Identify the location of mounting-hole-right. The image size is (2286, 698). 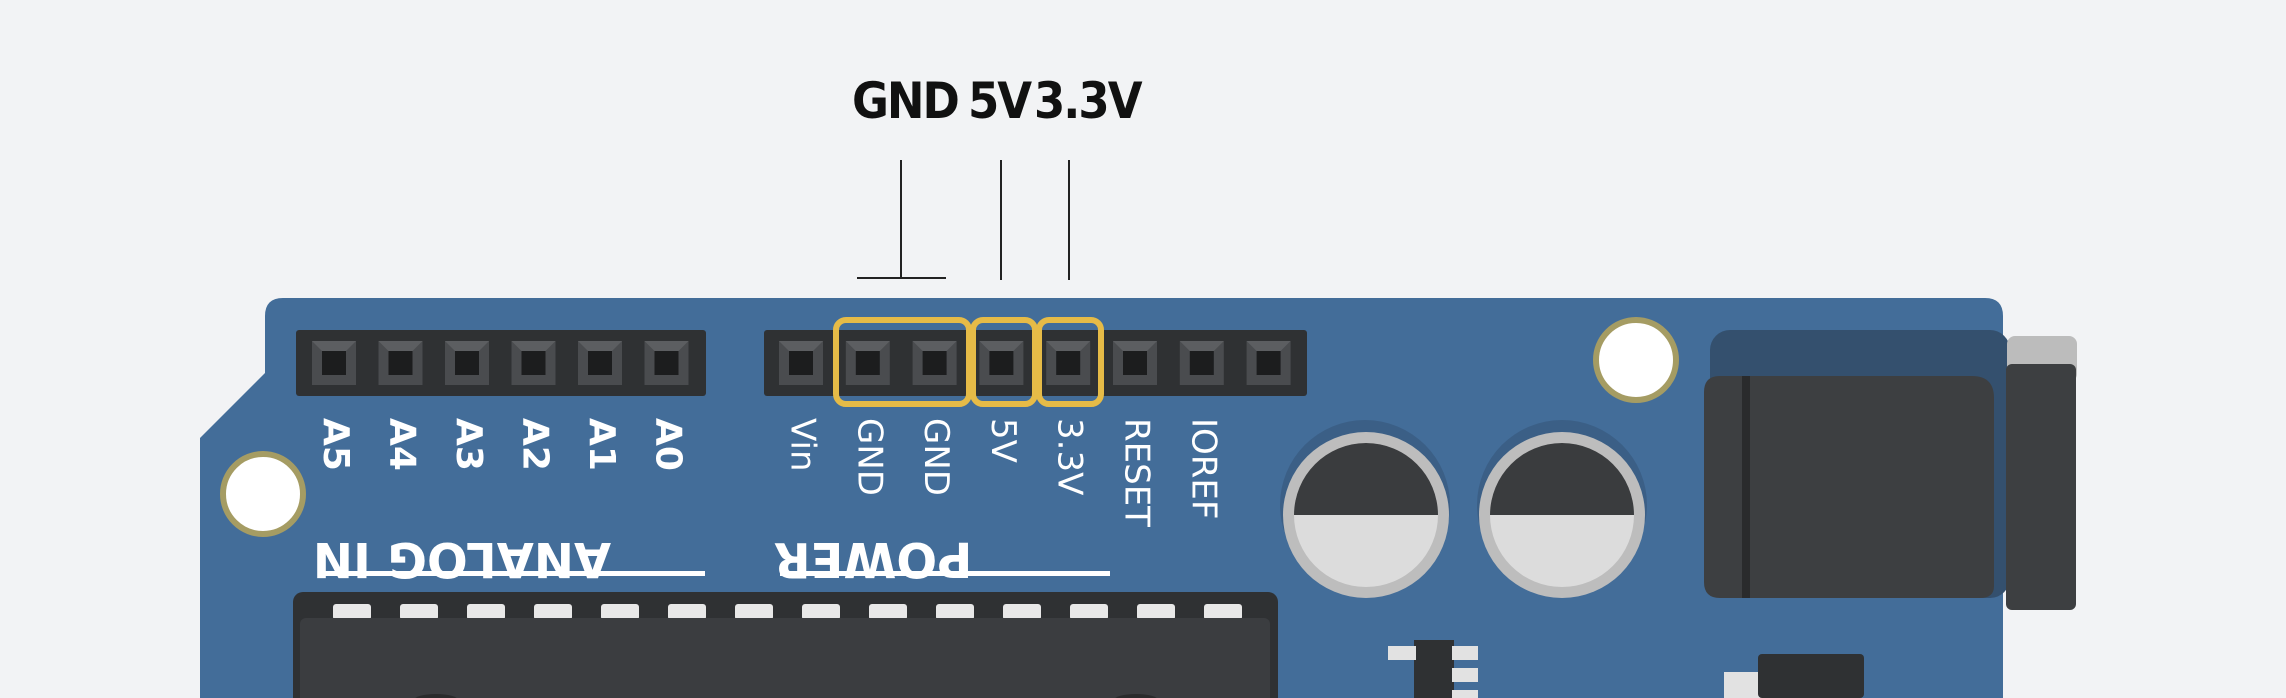
(1636, 360).